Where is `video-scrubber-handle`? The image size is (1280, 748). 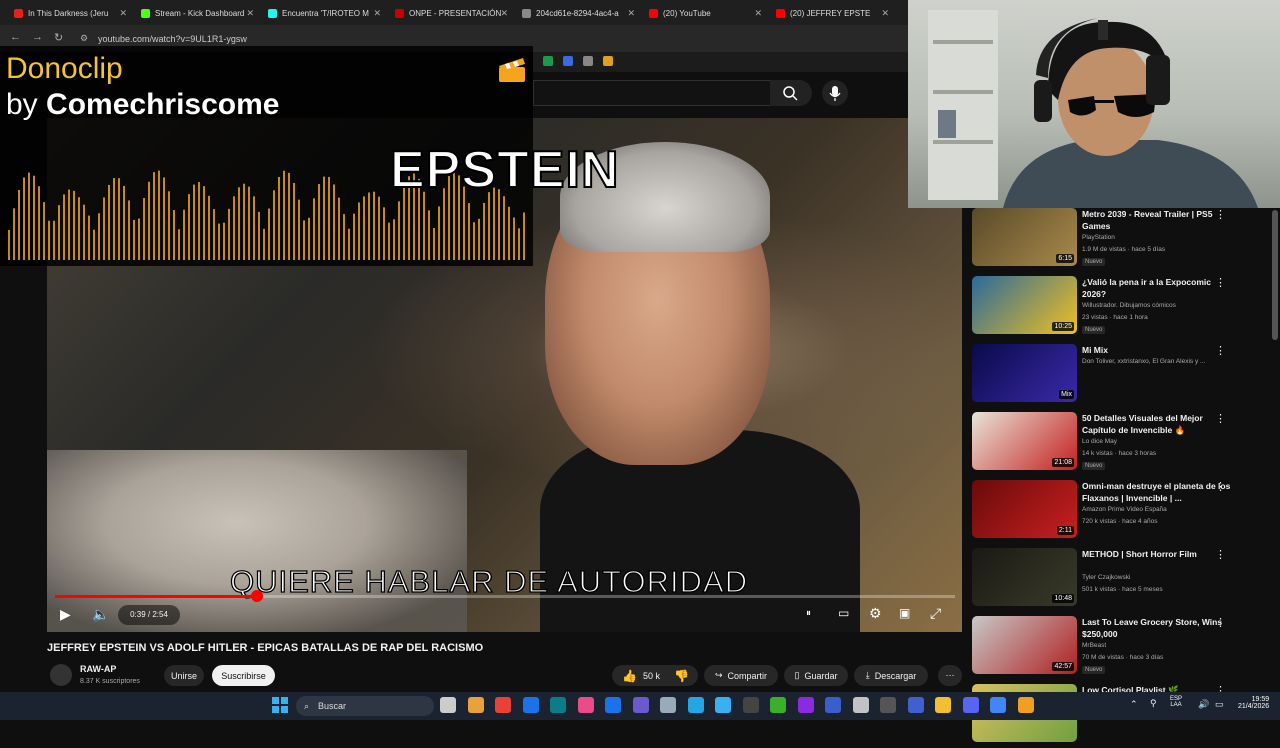 video-scrubber-handle is located at coordinates (256, 596).